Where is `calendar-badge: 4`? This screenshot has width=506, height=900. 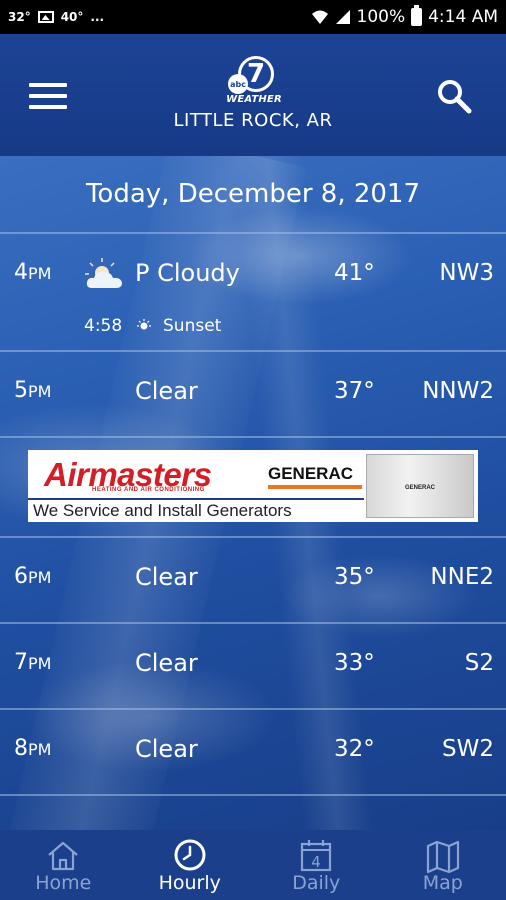 calendar-badge: 4 is located at coordinates (316, 862).